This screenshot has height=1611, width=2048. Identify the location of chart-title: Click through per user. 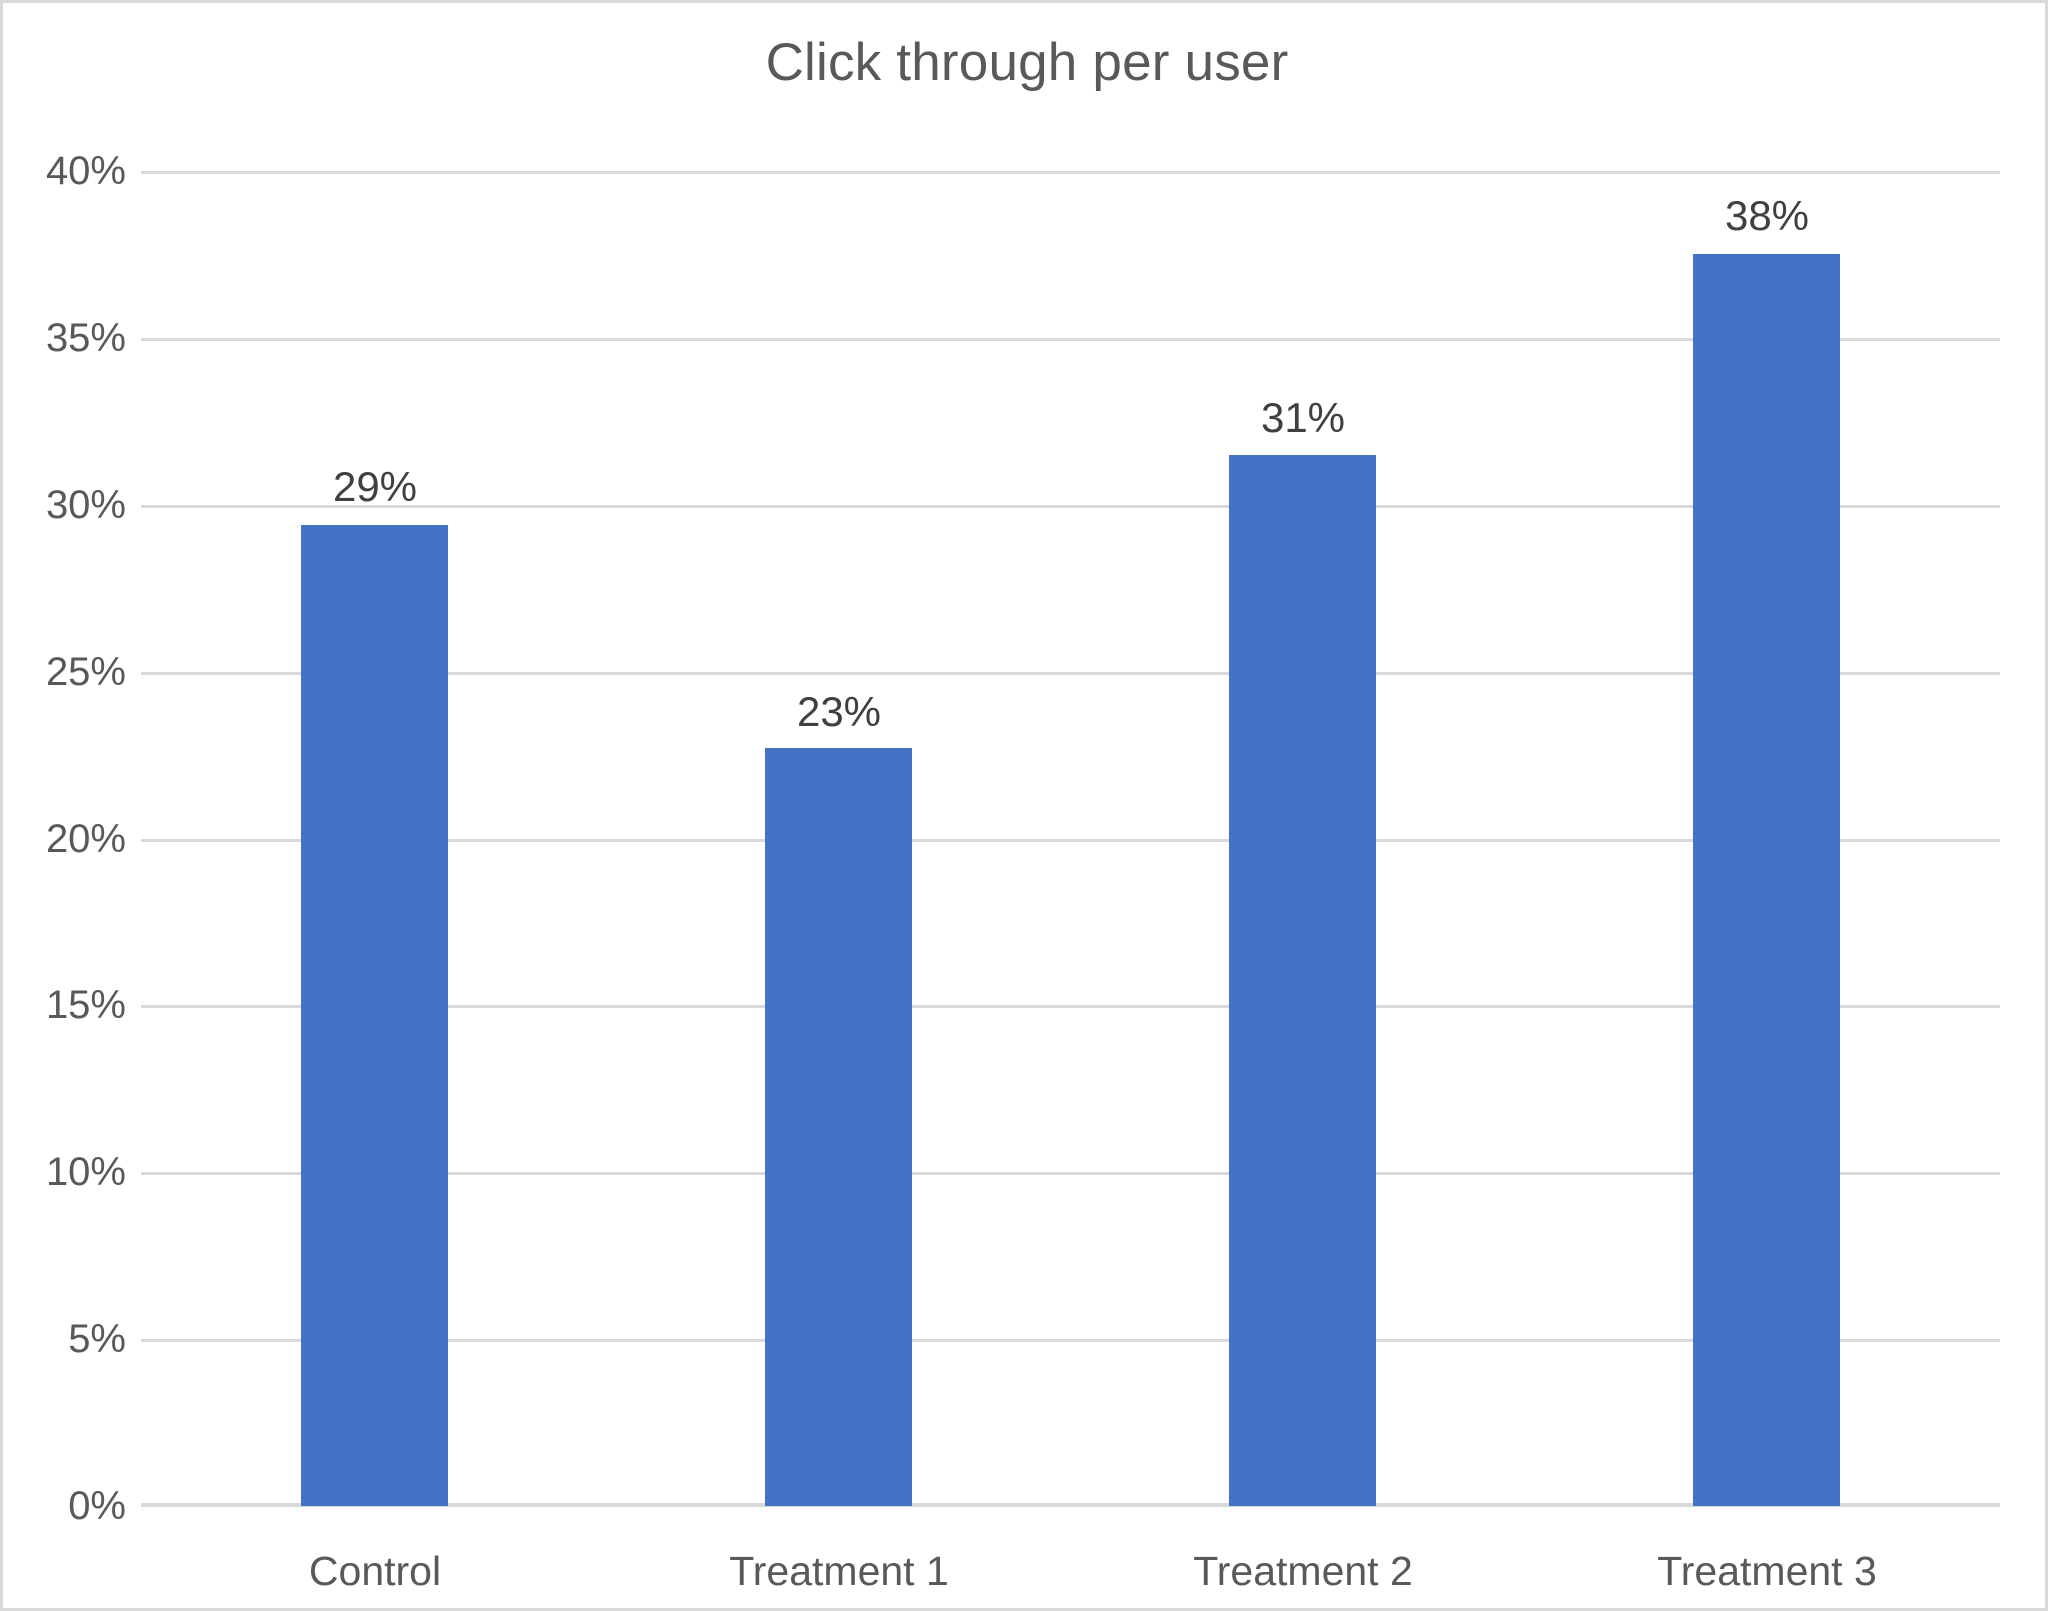
(1027, 62).